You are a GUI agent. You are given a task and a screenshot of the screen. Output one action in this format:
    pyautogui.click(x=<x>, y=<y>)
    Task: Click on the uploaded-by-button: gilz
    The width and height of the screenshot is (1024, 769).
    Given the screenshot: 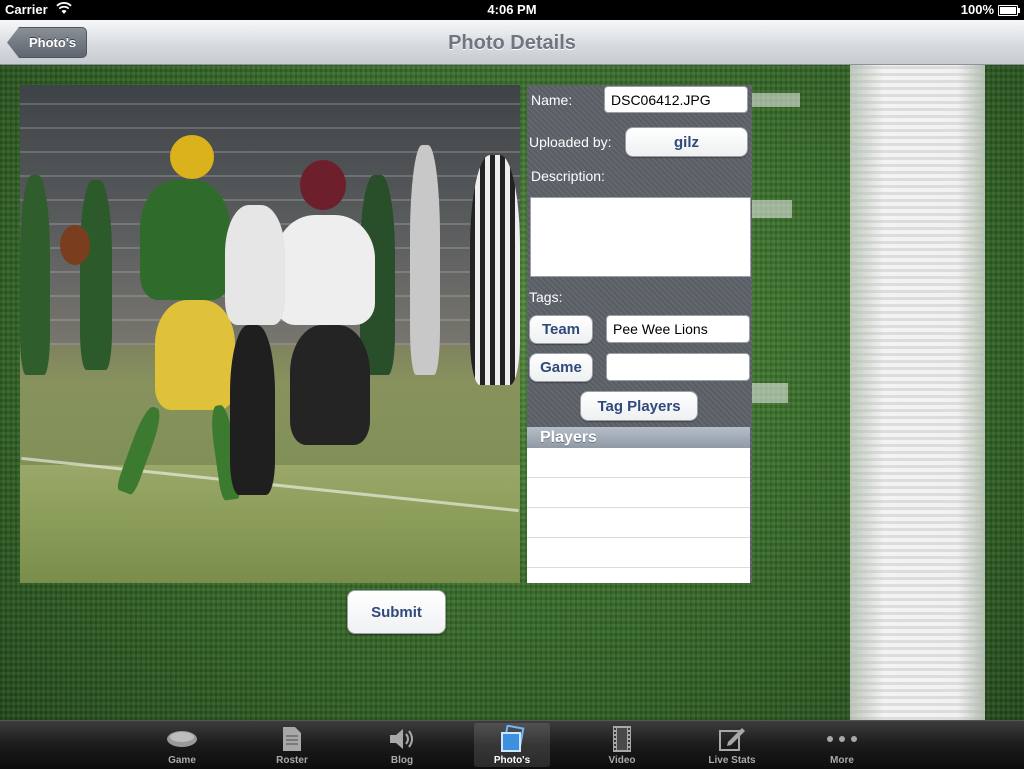 What is the action you would take?
    pyautogui.click(x=686, y=142)
    